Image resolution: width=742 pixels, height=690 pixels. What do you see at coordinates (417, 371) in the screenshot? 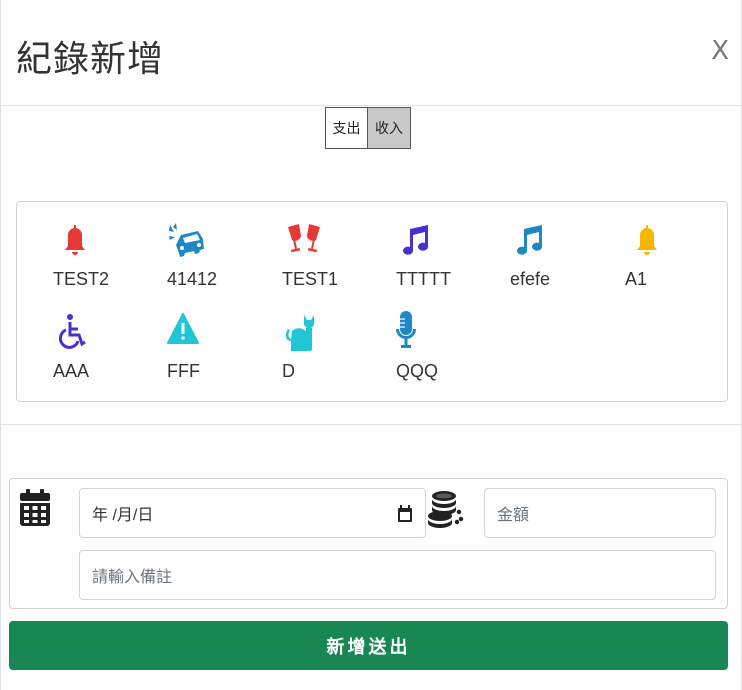
I see `category-label: QQQ` at bounding box center [417, 371].